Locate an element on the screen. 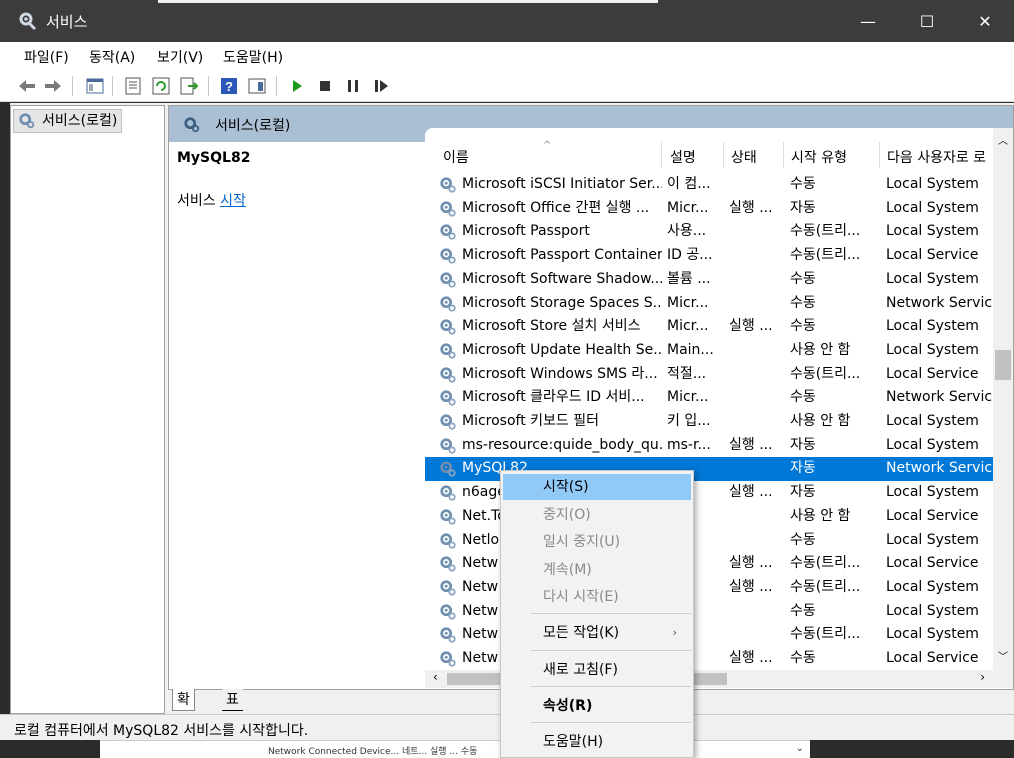  title-bar: 서비스 — ☐ ✕ is located at coordinates (507, 21).